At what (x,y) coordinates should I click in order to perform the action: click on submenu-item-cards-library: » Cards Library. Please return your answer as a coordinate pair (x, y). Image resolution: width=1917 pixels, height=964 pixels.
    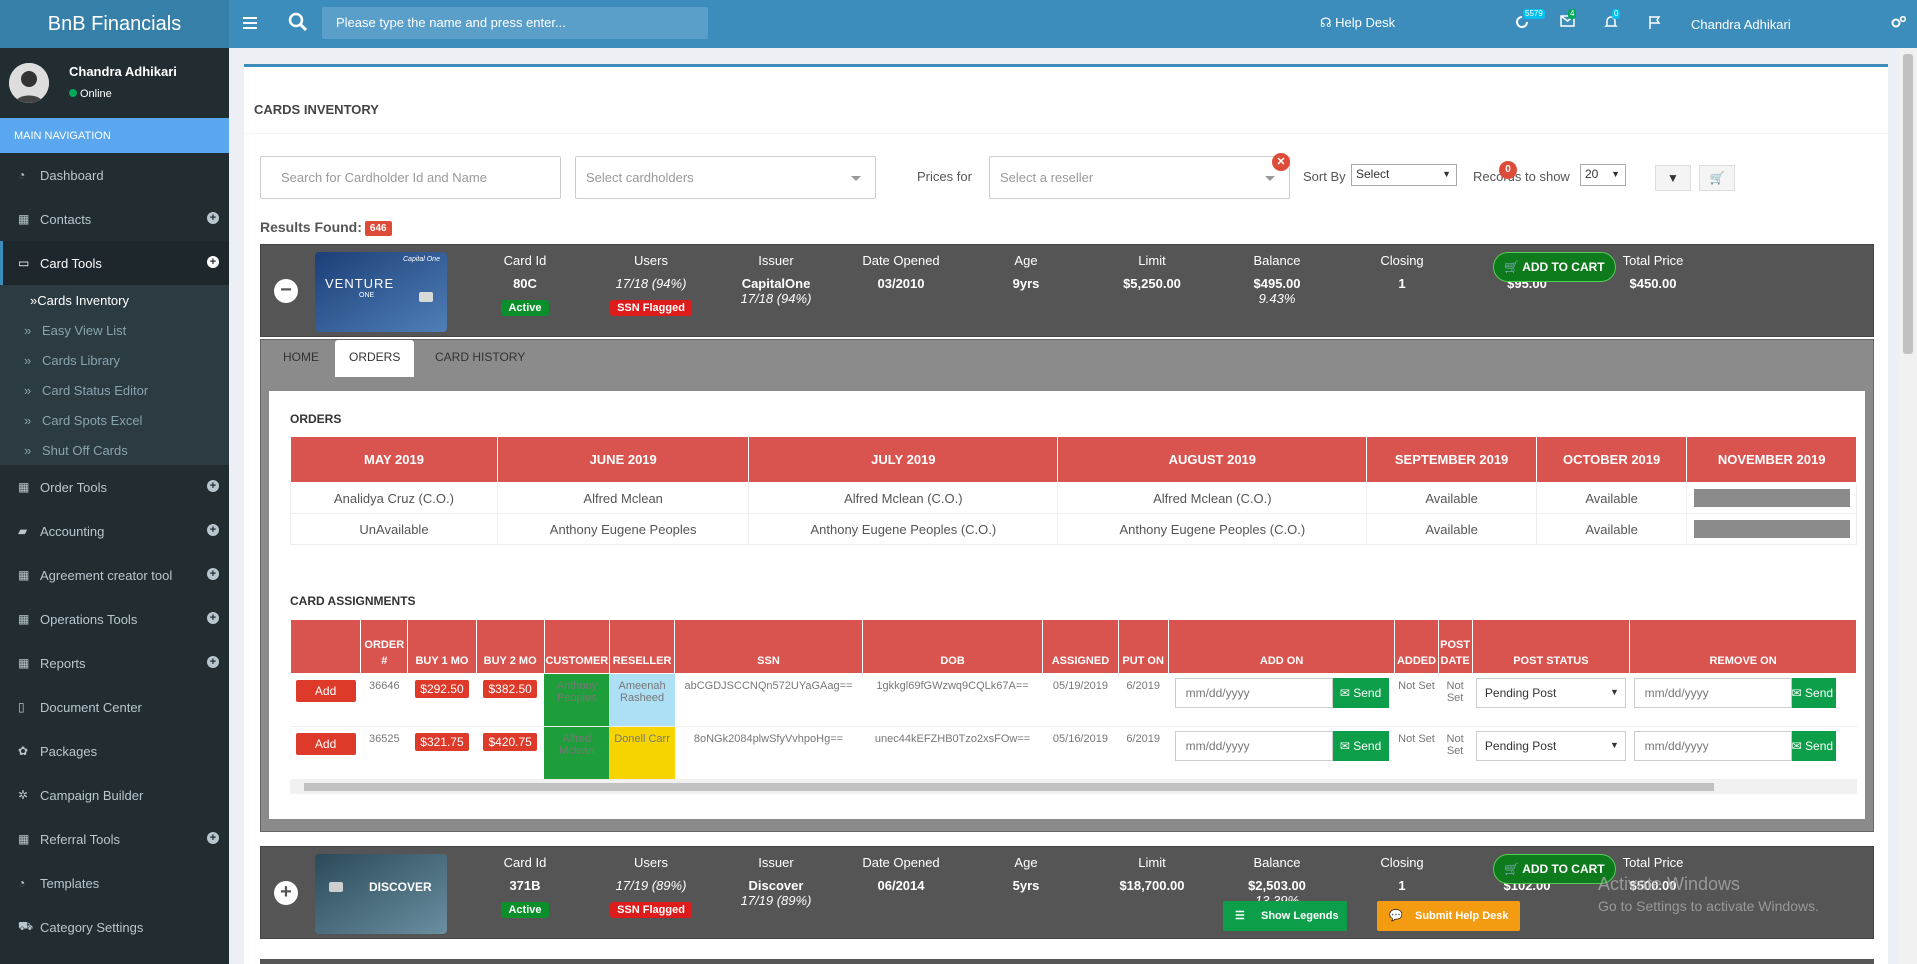
    Looking at the image, I should click on (114, 360).